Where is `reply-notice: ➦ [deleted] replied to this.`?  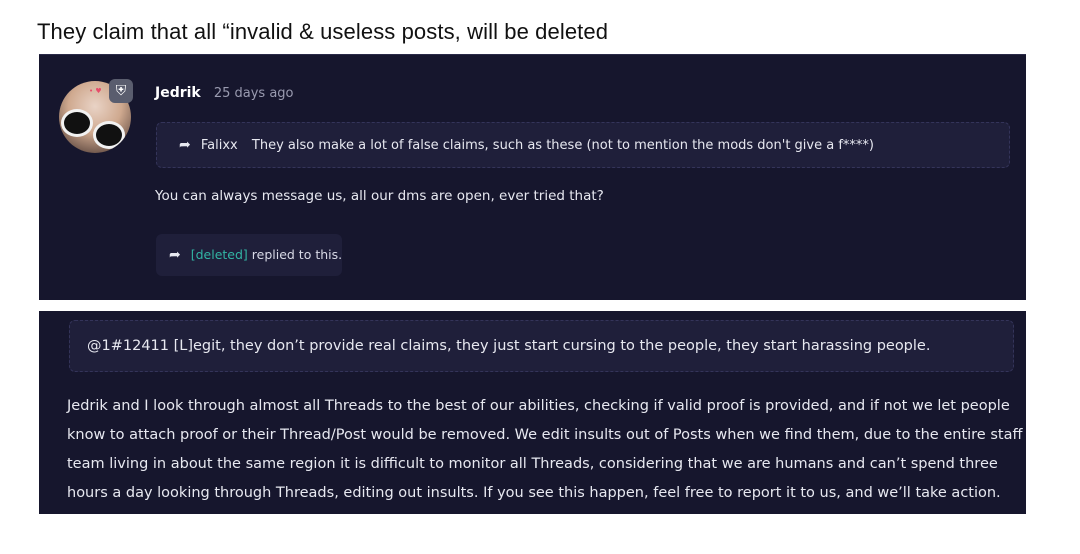
reply-notice: ➦ [deleted] replied to this. is located at coordinates (249, 255).